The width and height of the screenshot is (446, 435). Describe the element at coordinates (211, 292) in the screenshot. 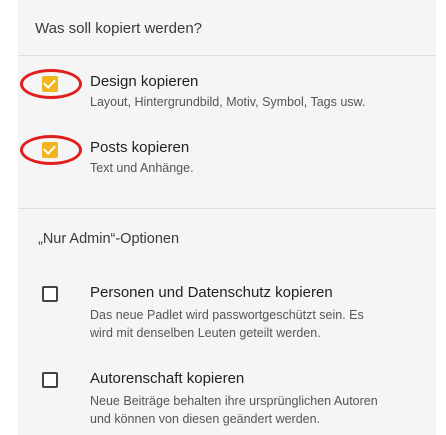

I see `people-privacy-label: Personen und Datenschutz kopieren` at that location.